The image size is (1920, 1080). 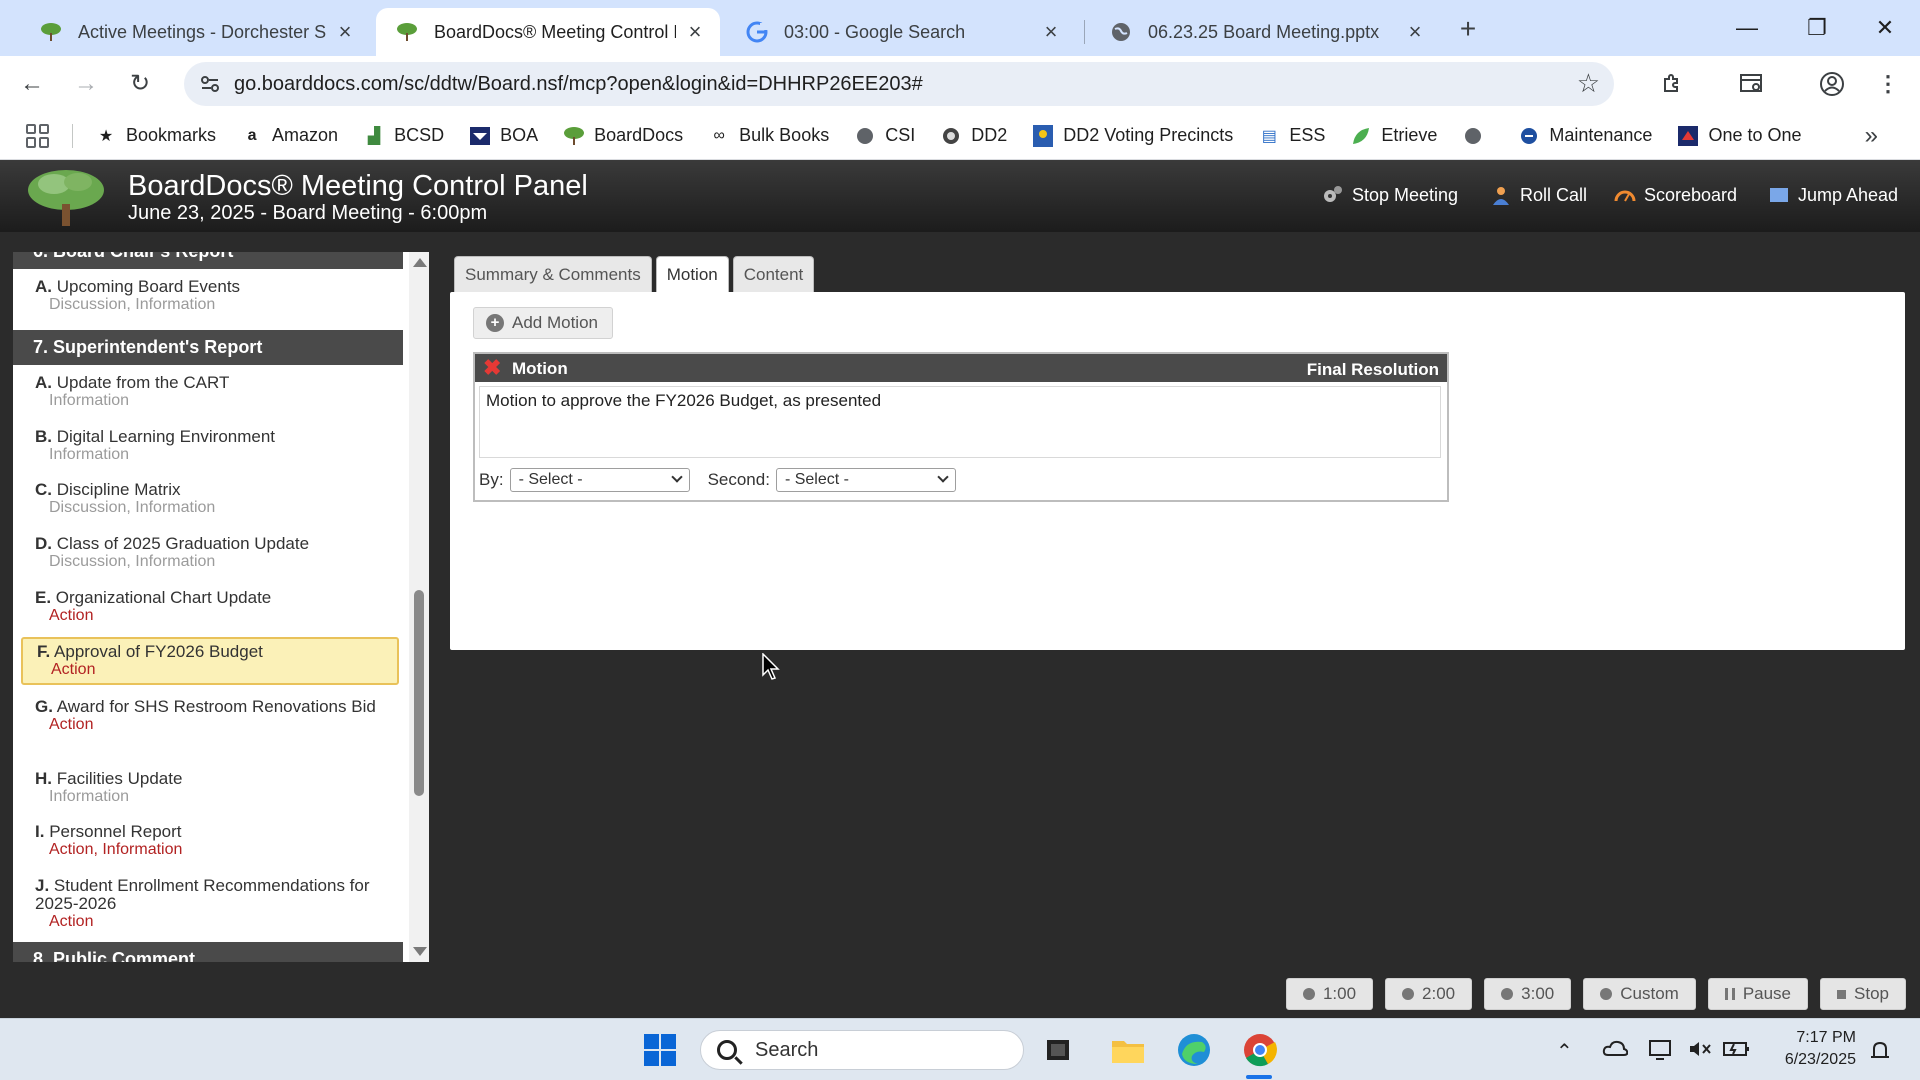 I want to click on tab-summary-comments: Summary & Comments, so click(x=553, y=274).